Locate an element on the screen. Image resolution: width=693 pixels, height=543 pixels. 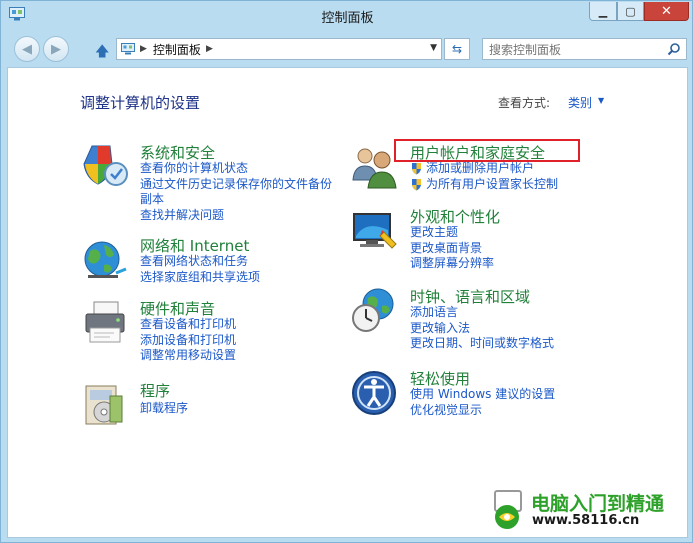
maximize-button: ▢ is located at coordinates (630, 11).